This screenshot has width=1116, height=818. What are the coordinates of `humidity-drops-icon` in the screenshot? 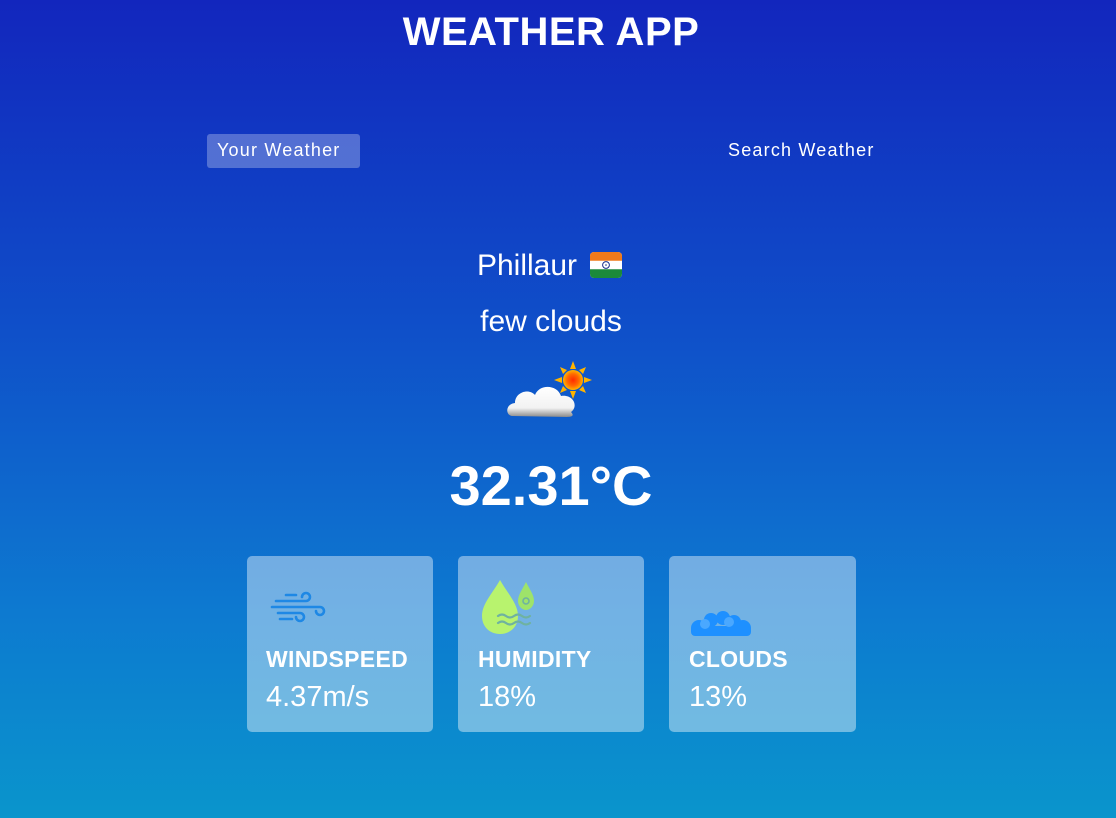 It's located at (508, 607).